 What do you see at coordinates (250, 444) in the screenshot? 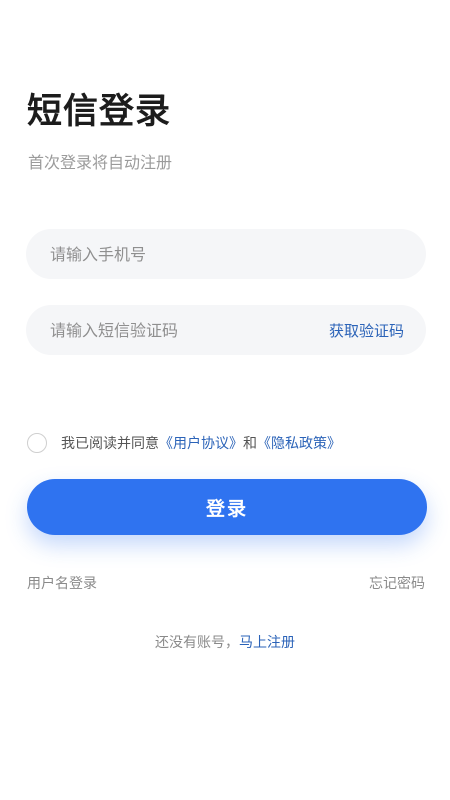
I see `agreement-and: 和` at bounding box center [250, 444].